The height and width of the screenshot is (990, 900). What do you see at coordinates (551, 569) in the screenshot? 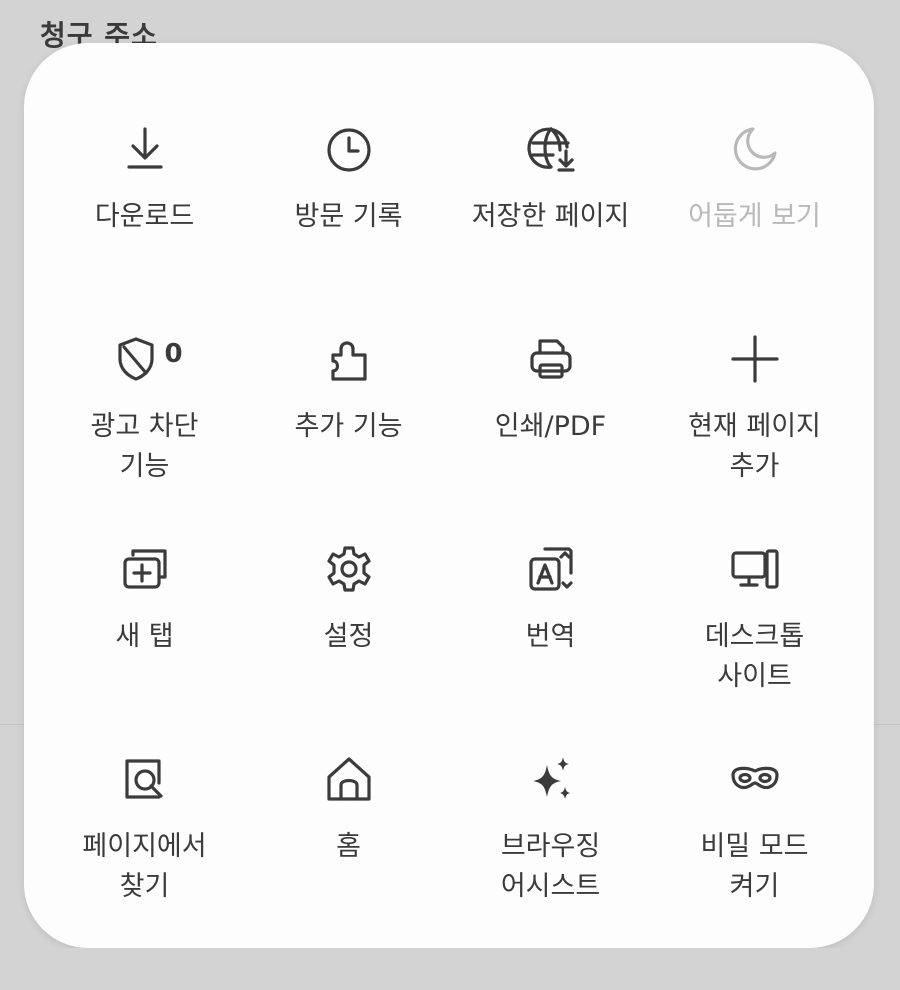
I see `translate-icon` at bounding box center [551, 569].